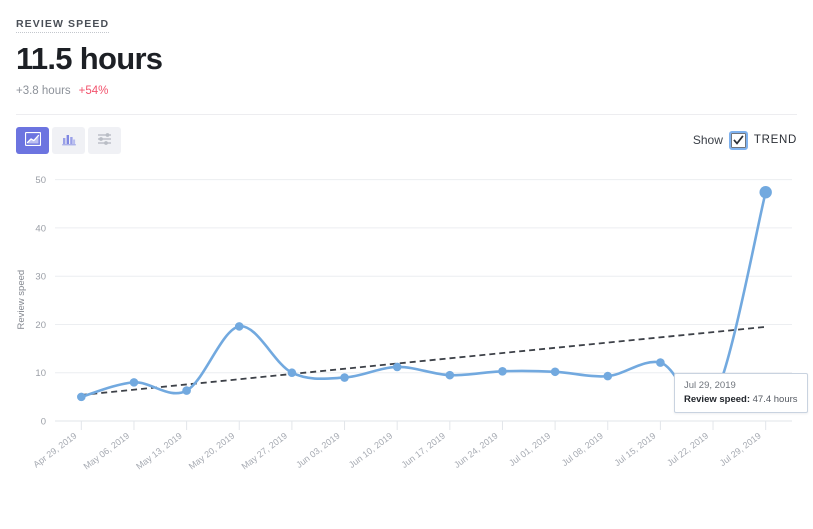 Image resolution: width=813 pixels, height=529 pixels. What do you see at coordinates (40, 276) in the screenshot?
I see `y-axis-tick-label: 30` at bounding box center [40, 276].